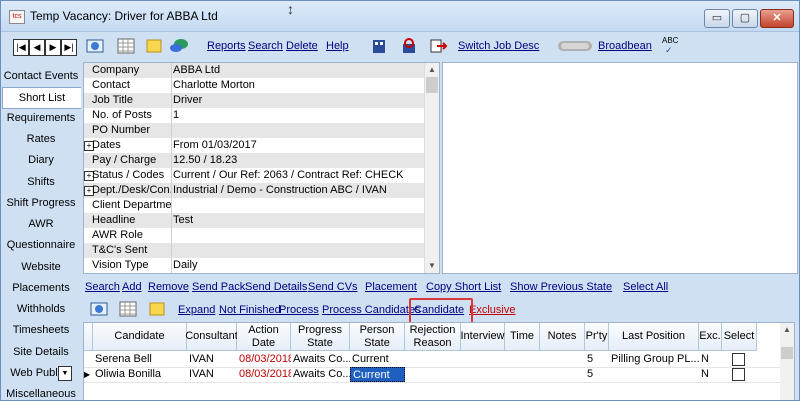 This screenshot has height=401, width=800. I want to click on sidebar-item-diary: Diary, so click(41, 160).